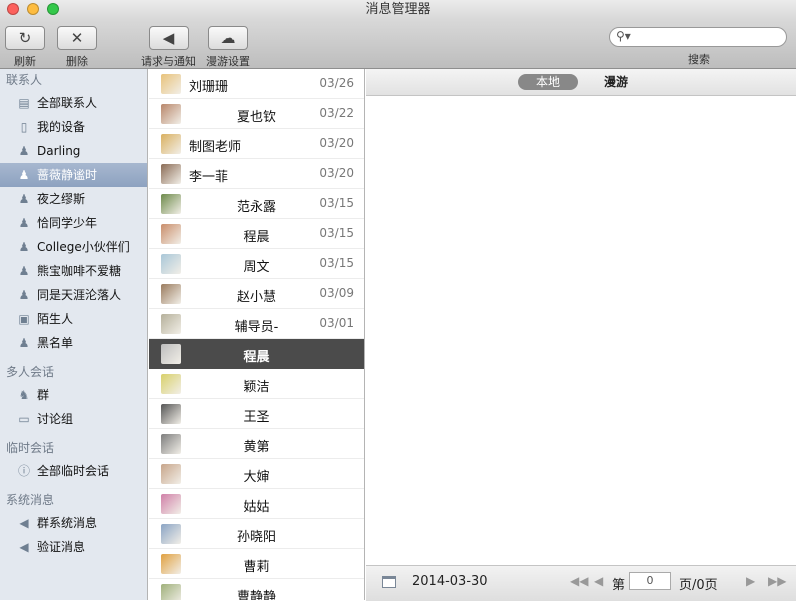 This screenshot has width=796, height=601. I want to click on contact-row: 辅导员- 03/01, so click(256, 324).